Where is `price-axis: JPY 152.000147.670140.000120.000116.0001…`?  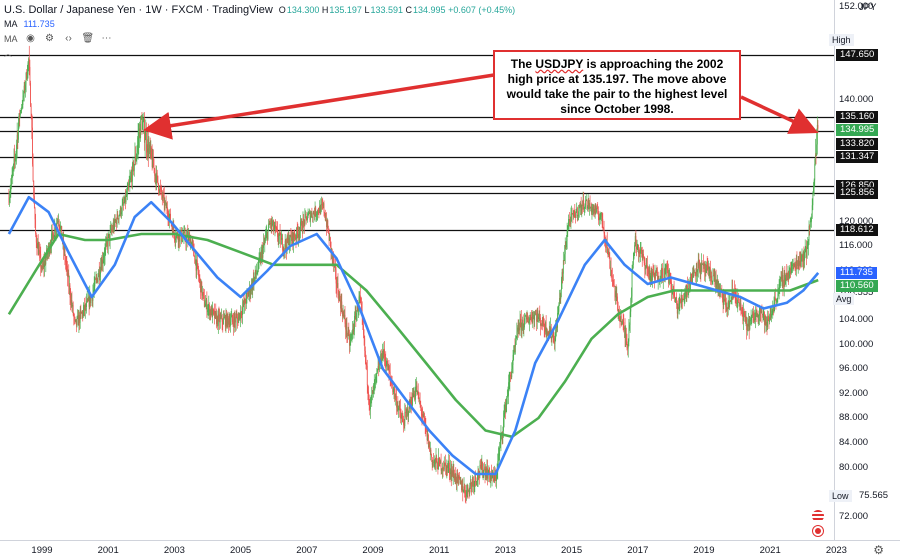
price-axis: JPY 152.000147.670140.000120.000116.0001… is located at coordinates (867, 270).